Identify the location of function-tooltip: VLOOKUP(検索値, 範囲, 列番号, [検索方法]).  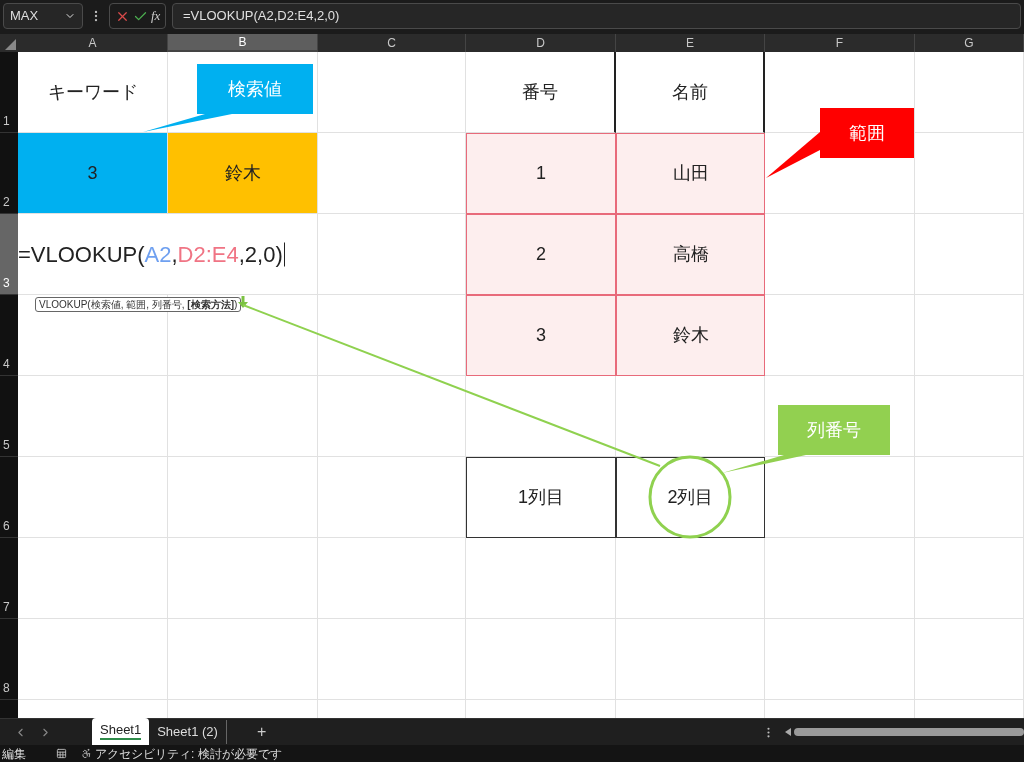
(138, 304).